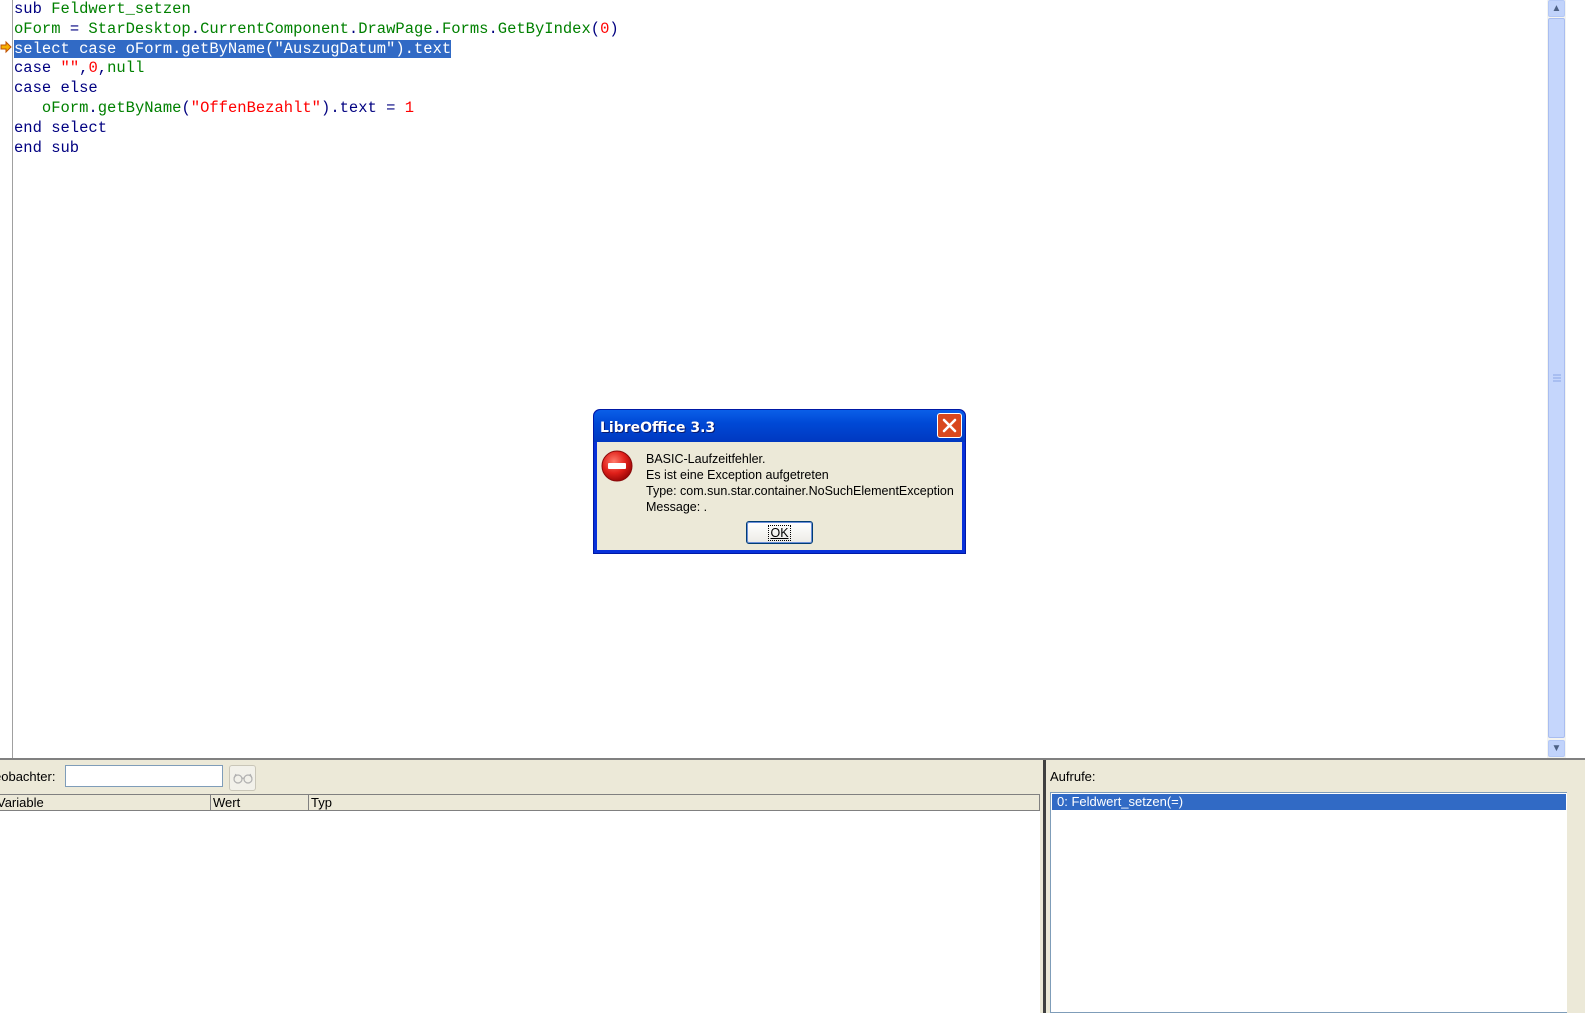  Describe the element at coordinates (1309, 902) in the screenshot. I see `call-stack-list: 0: Feldwert_setzen(=)` at that location.